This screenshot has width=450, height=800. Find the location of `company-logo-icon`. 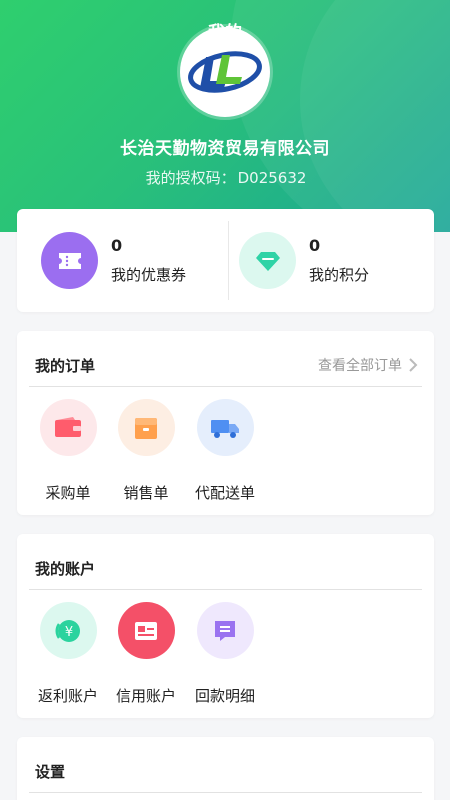

company-logo-icon is located at coordinates (225, 72).